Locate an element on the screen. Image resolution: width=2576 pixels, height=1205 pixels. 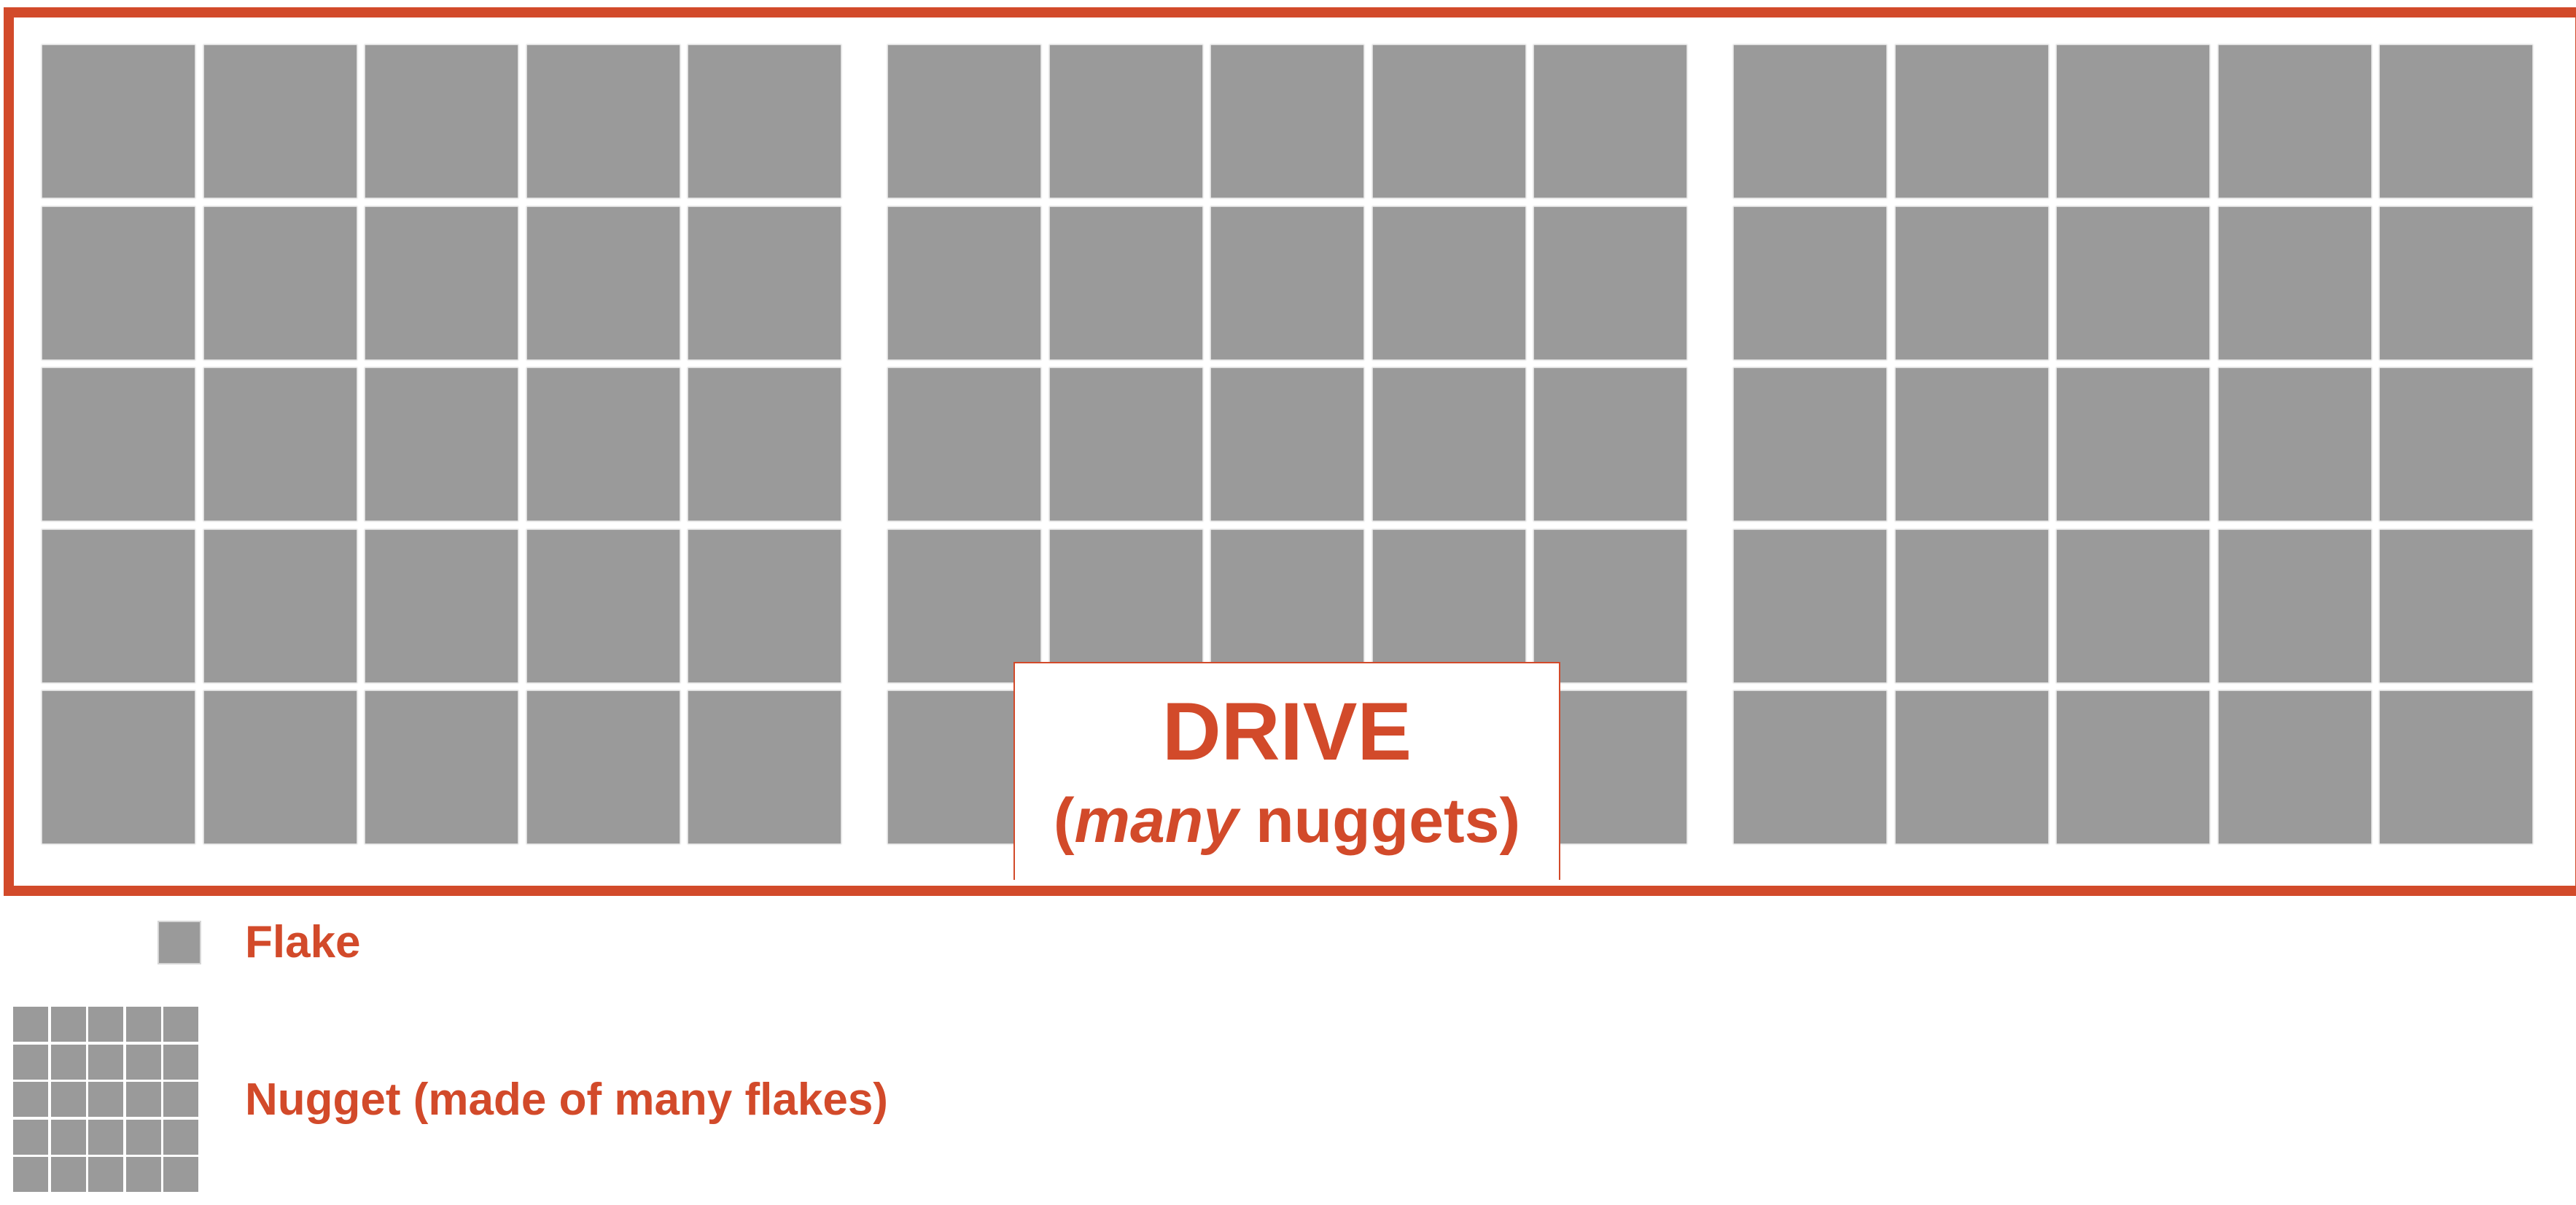
drive-title: DRIVE is located at coordinates (1286, 731).